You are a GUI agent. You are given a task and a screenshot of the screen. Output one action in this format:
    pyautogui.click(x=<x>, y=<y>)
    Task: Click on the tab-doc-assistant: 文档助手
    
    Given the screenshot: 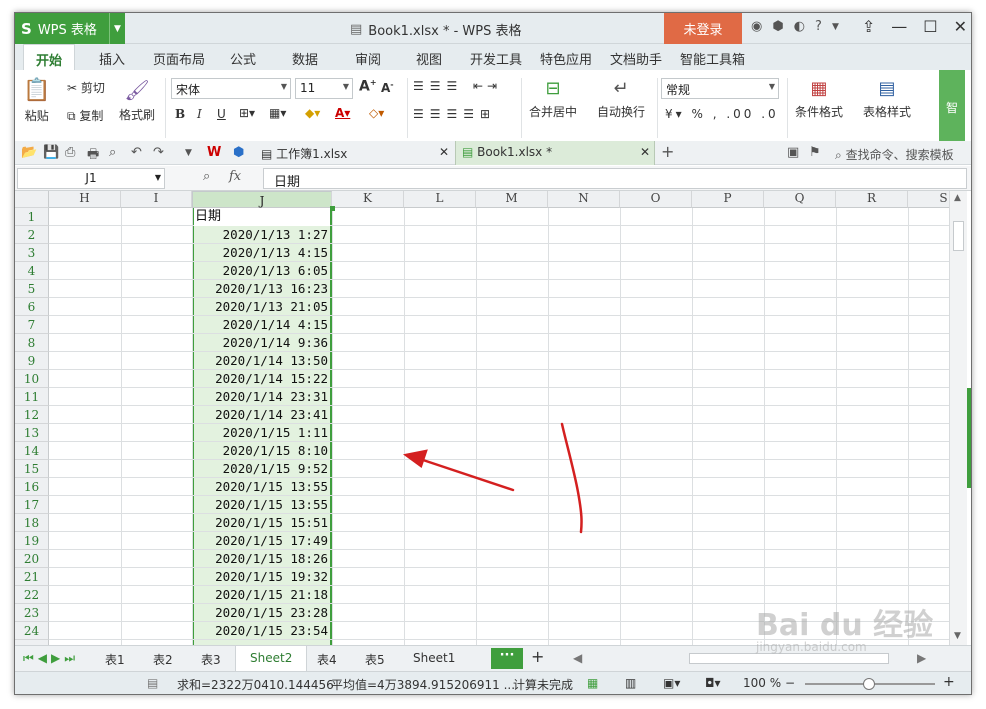 What is the action you would take?
    pyautogui.click(x=636, y=58)
    